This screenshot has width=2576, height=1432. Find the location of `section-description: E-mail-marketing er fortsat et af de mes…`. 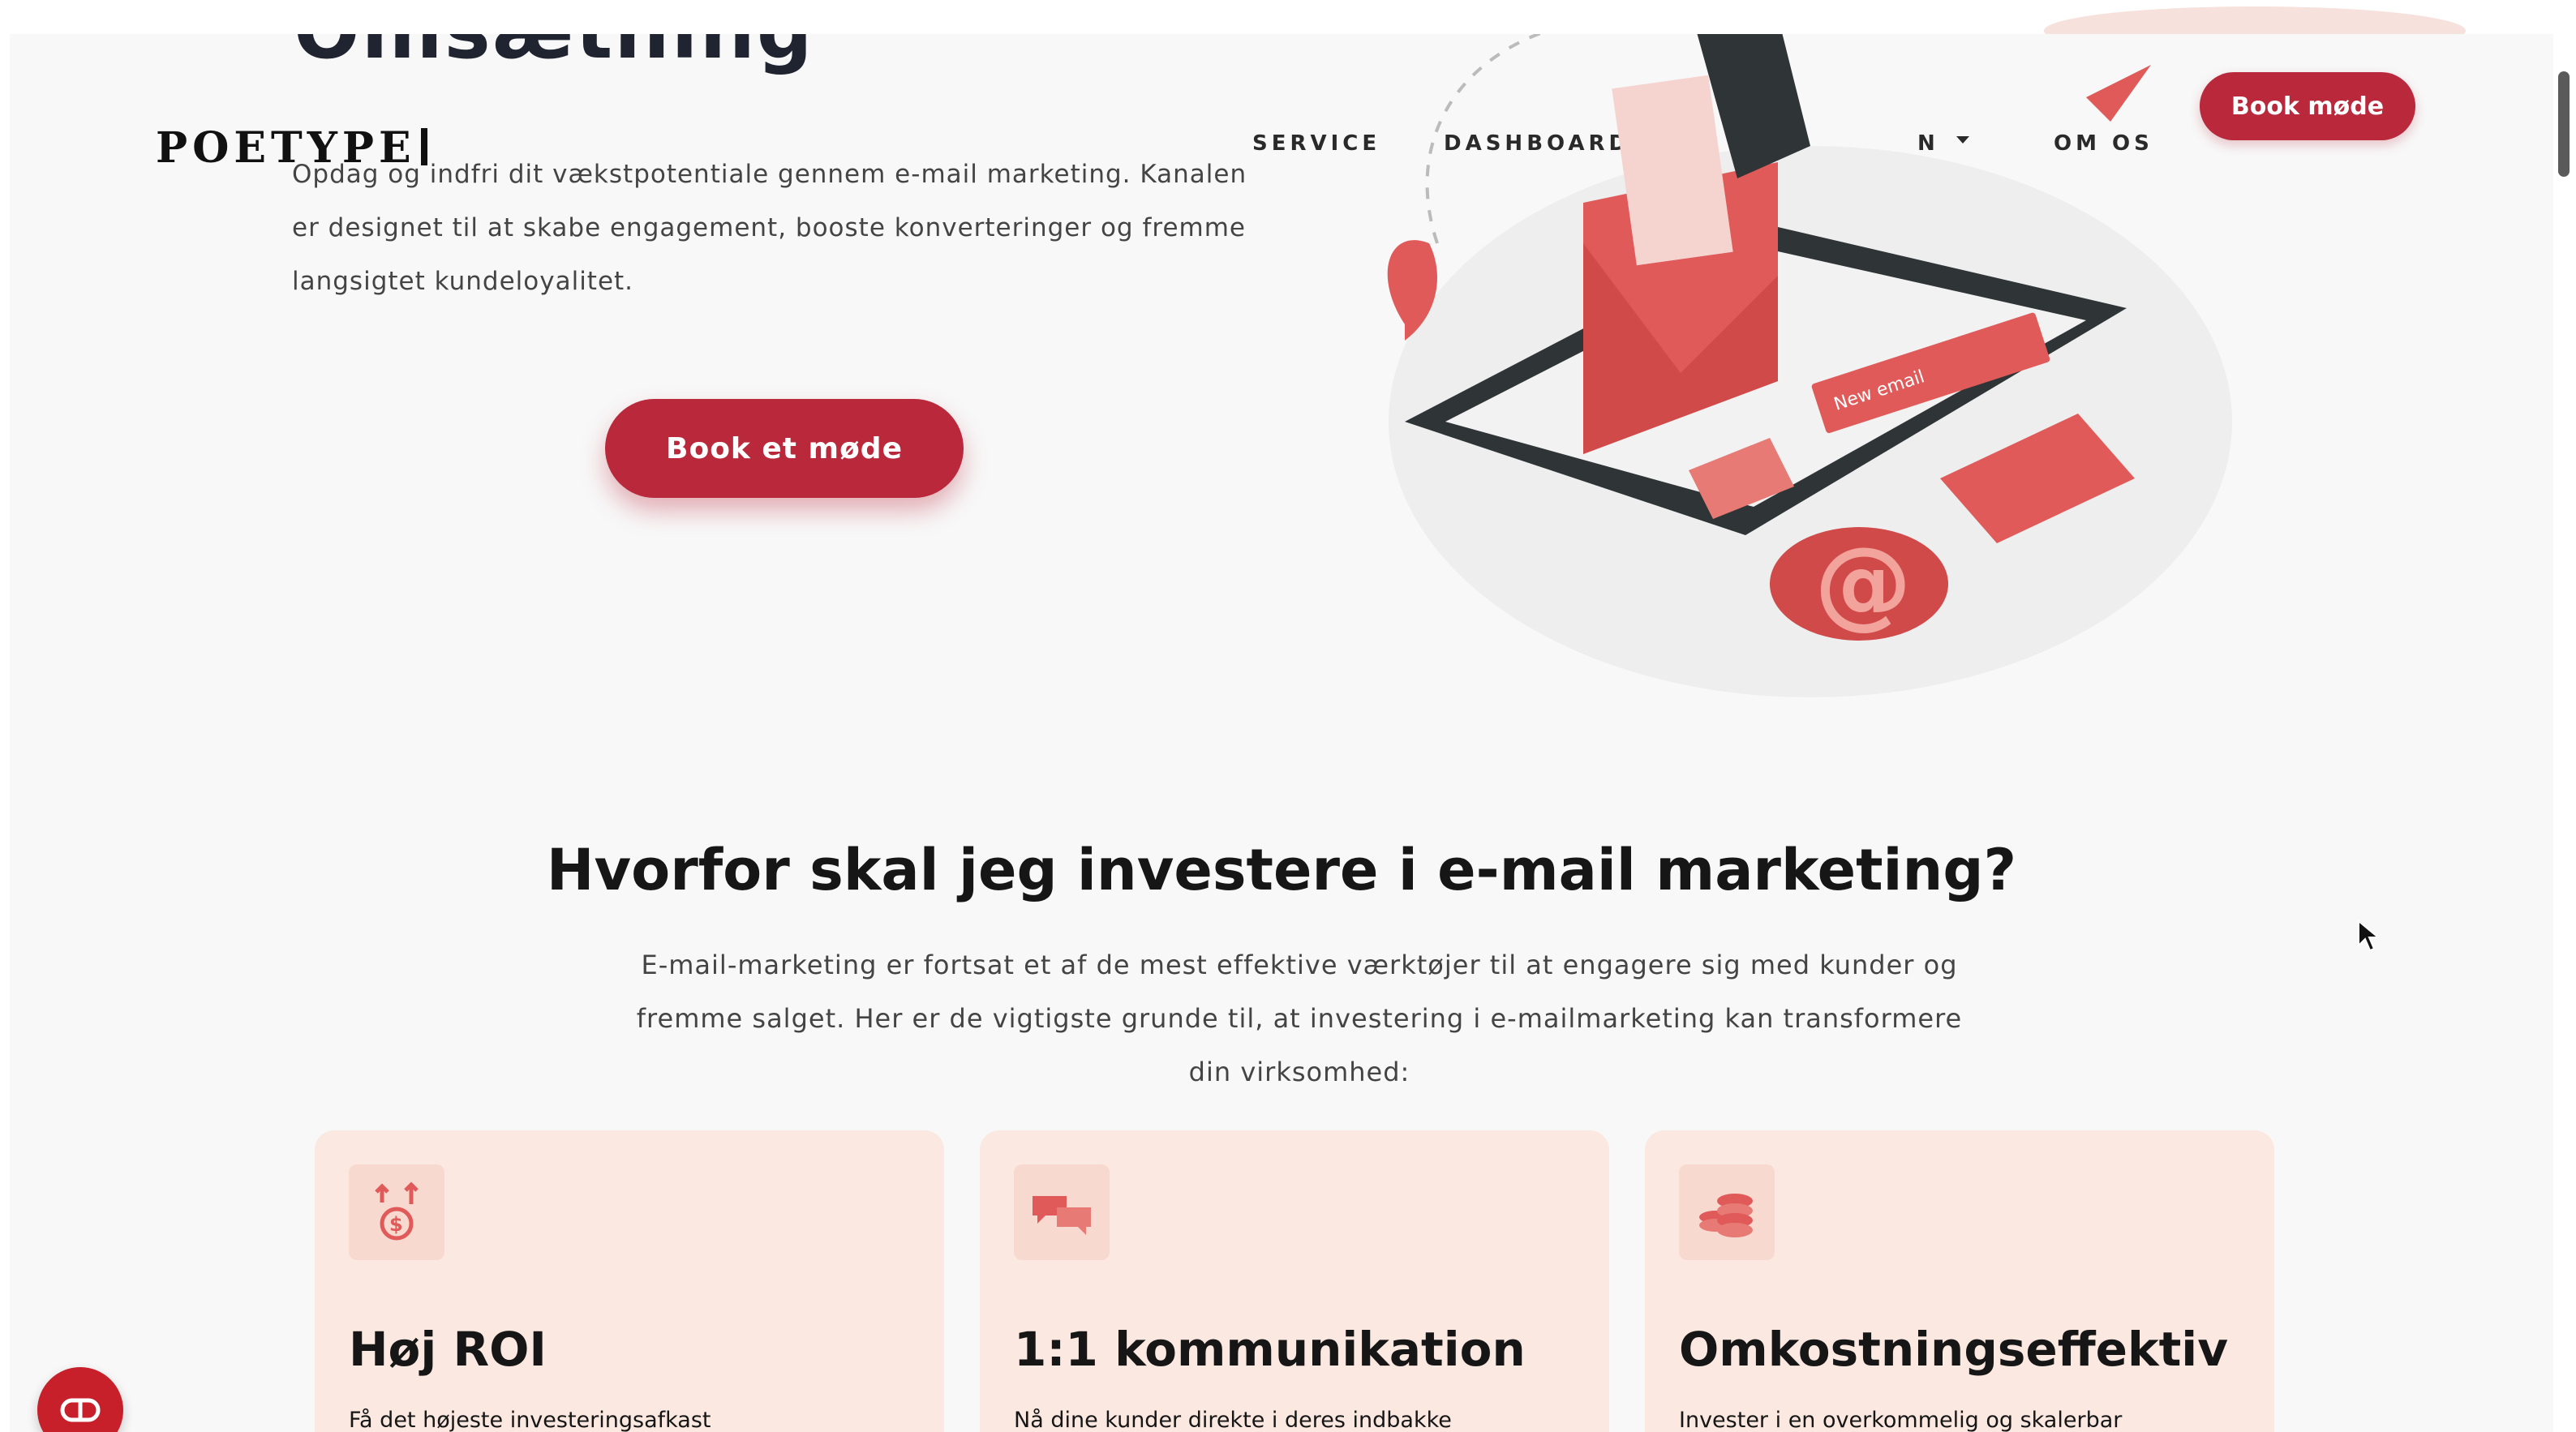

section-description: E-mail-marketing er fortsat et af de mes… is located at coordinates (1299, 1018).